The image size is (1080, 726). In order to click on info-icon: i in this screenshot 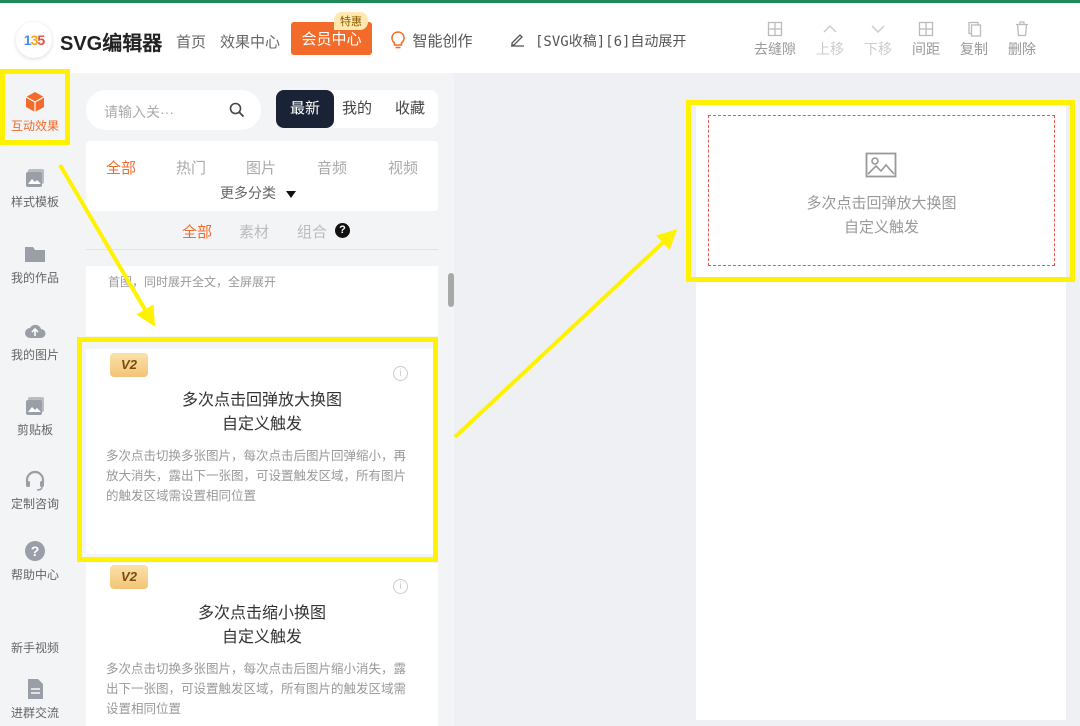, I will do `click(400, 586)`.